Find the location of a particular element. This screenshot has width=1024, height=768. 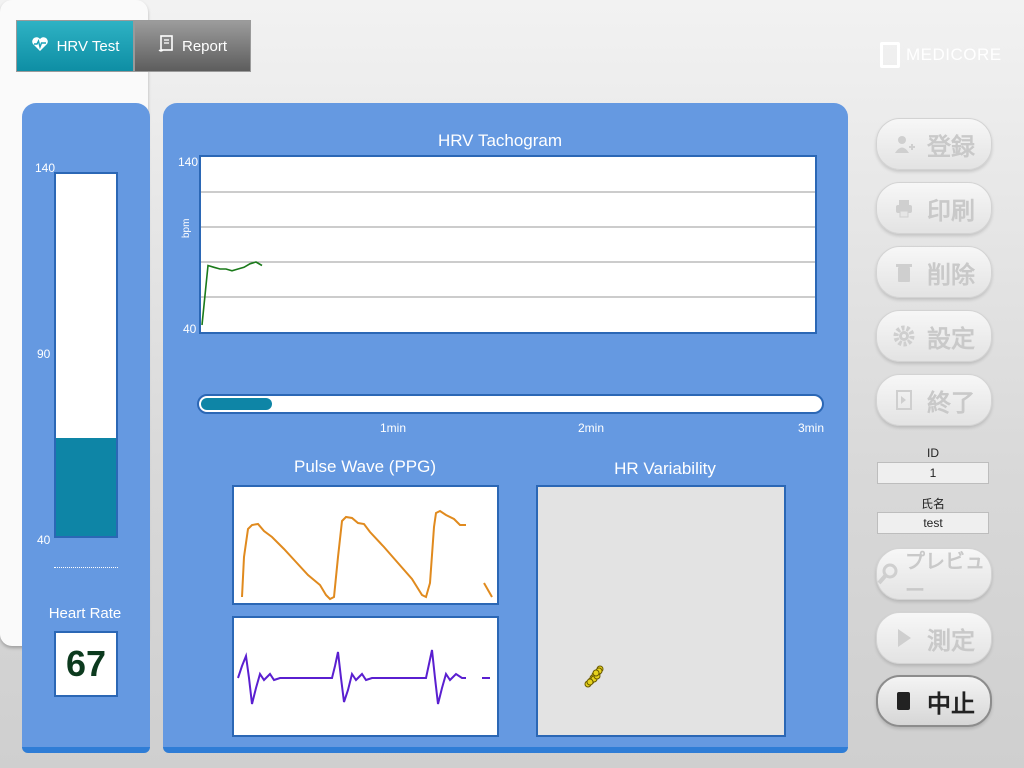

tab-hrv-test: HRV Test is located at coordinates (75, 46).